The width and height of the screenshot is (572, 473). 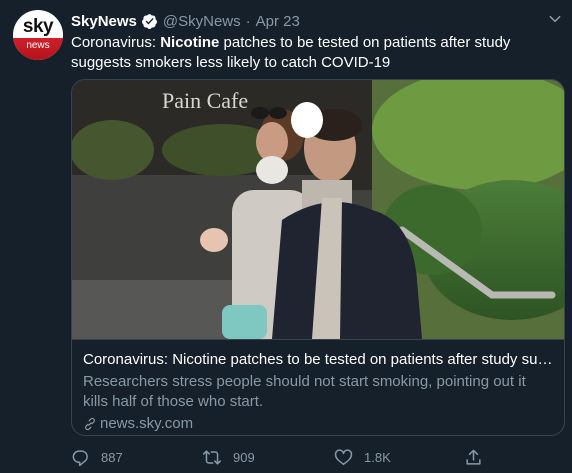 What do you see at coordinates (278, 21) in the screenshot?
I see `tweet-date: Apr 23` at bounding box center [278, 21].